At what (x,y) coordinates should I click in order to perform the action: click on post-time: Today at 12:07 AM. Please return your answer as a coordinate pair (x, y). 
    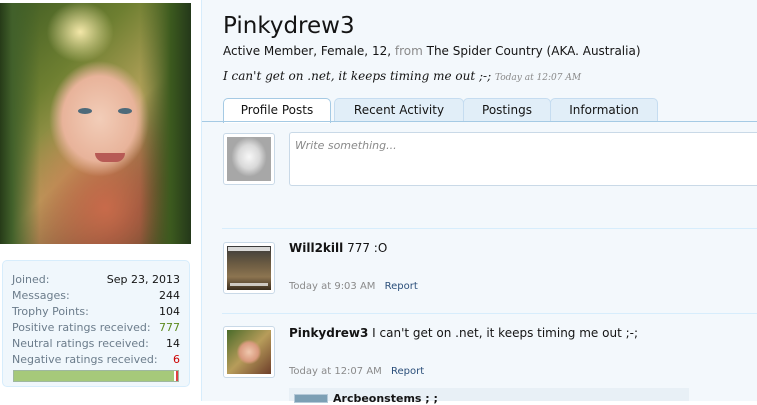
    Looking at the image, I should click on (335, 371).